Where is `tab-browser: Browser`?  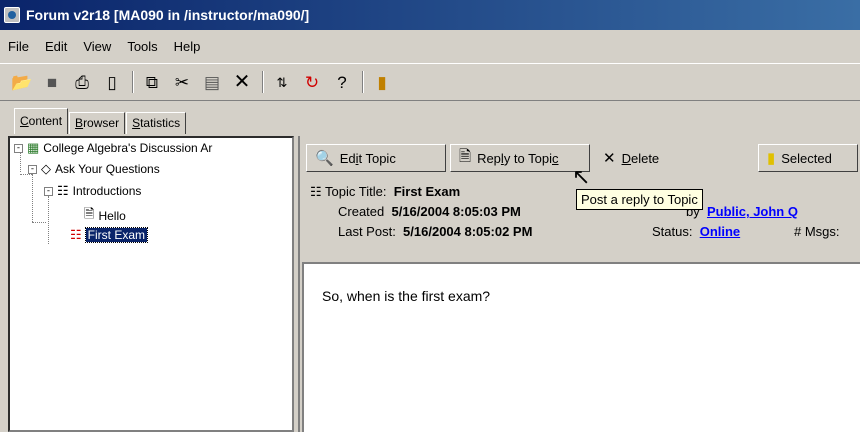 tab-browser: Browser is located at coordinates (97, 123).